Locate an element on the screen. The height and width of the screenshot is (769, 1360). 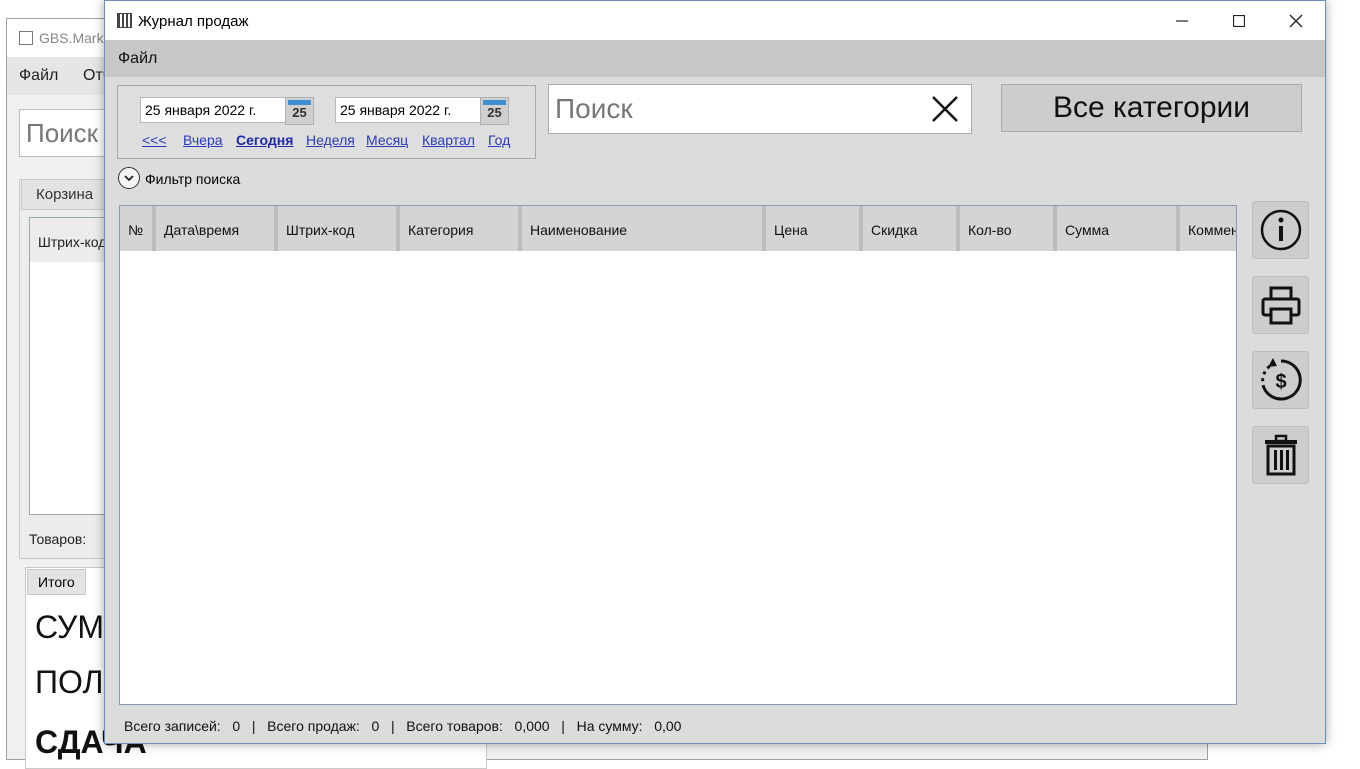
titlebar: Журнал продаж is located at coordinates (715, 20).